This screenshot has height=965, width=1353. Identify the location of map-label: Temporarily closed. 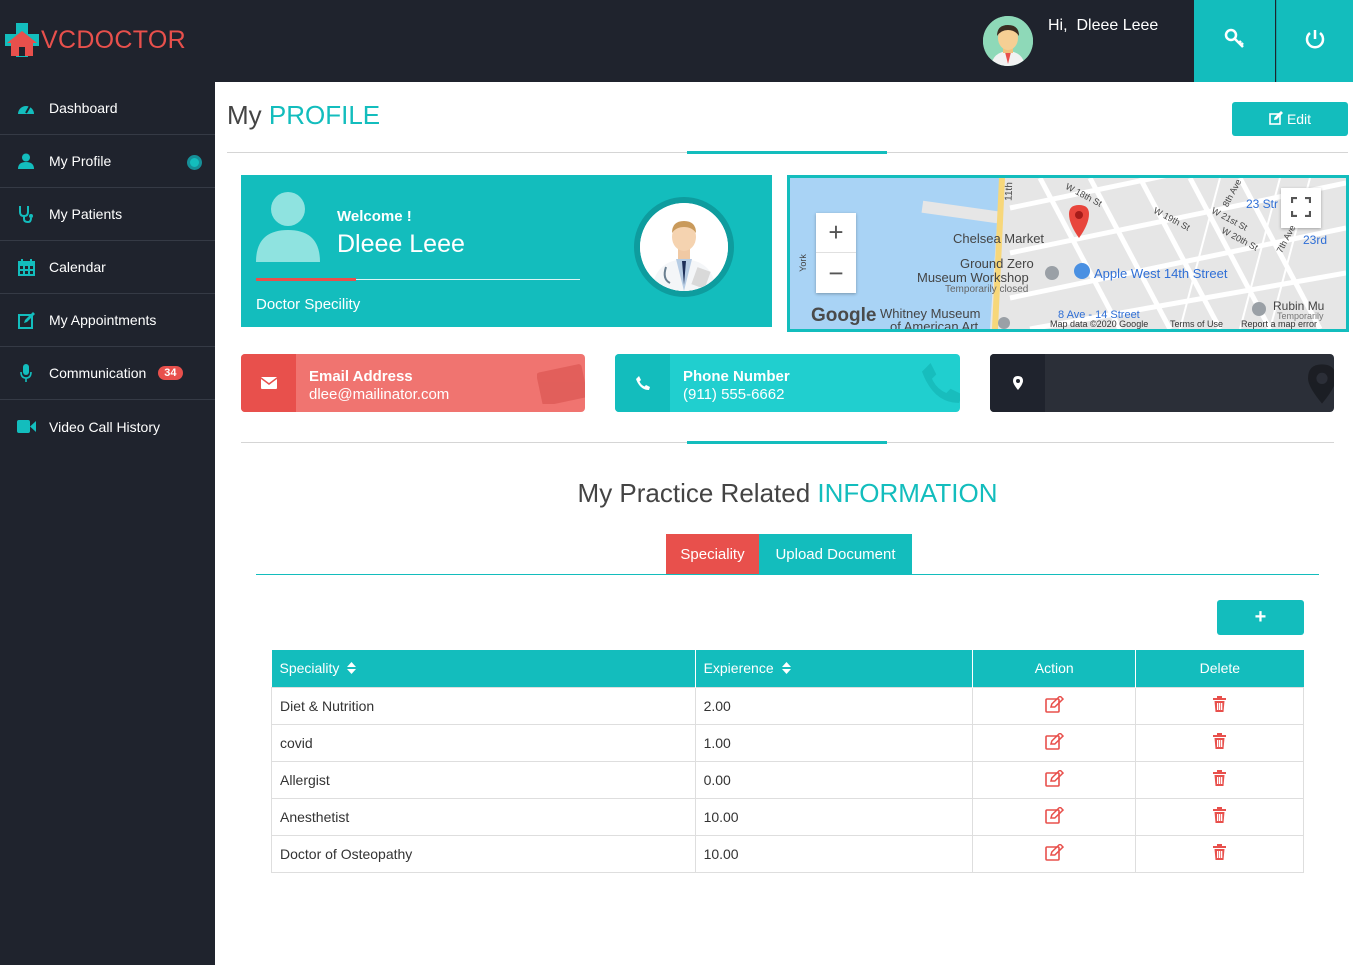
(987, 289).